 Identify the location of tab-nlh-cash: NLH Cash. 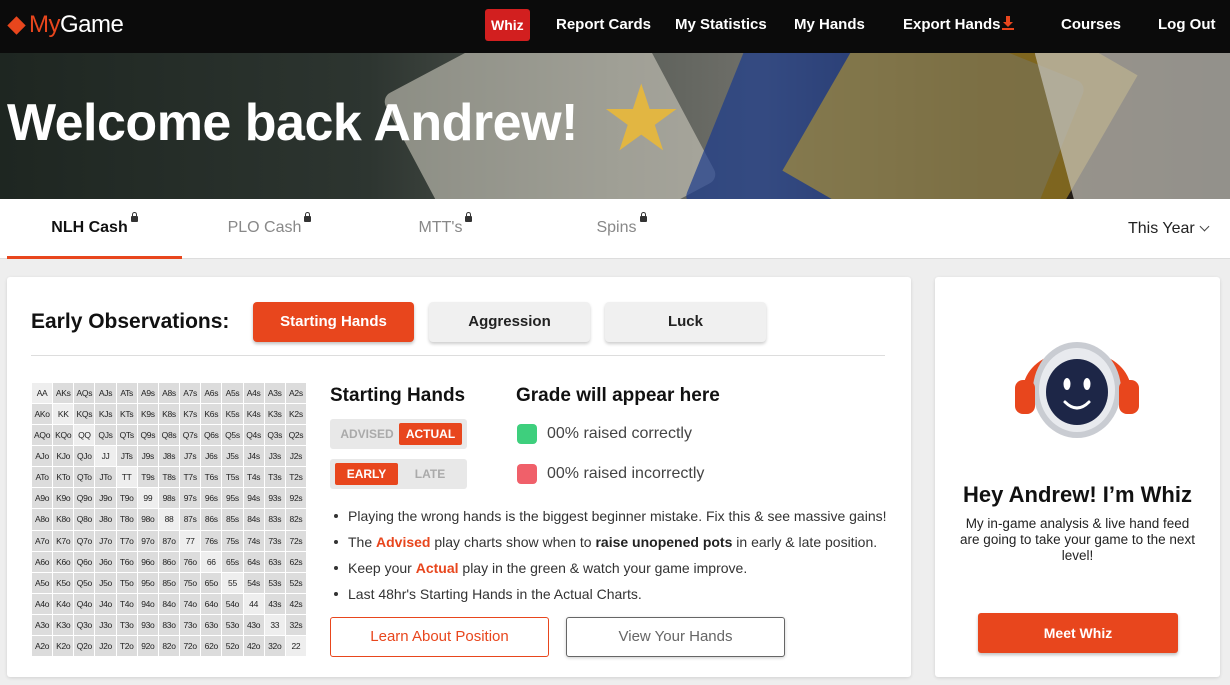
(94, 229).